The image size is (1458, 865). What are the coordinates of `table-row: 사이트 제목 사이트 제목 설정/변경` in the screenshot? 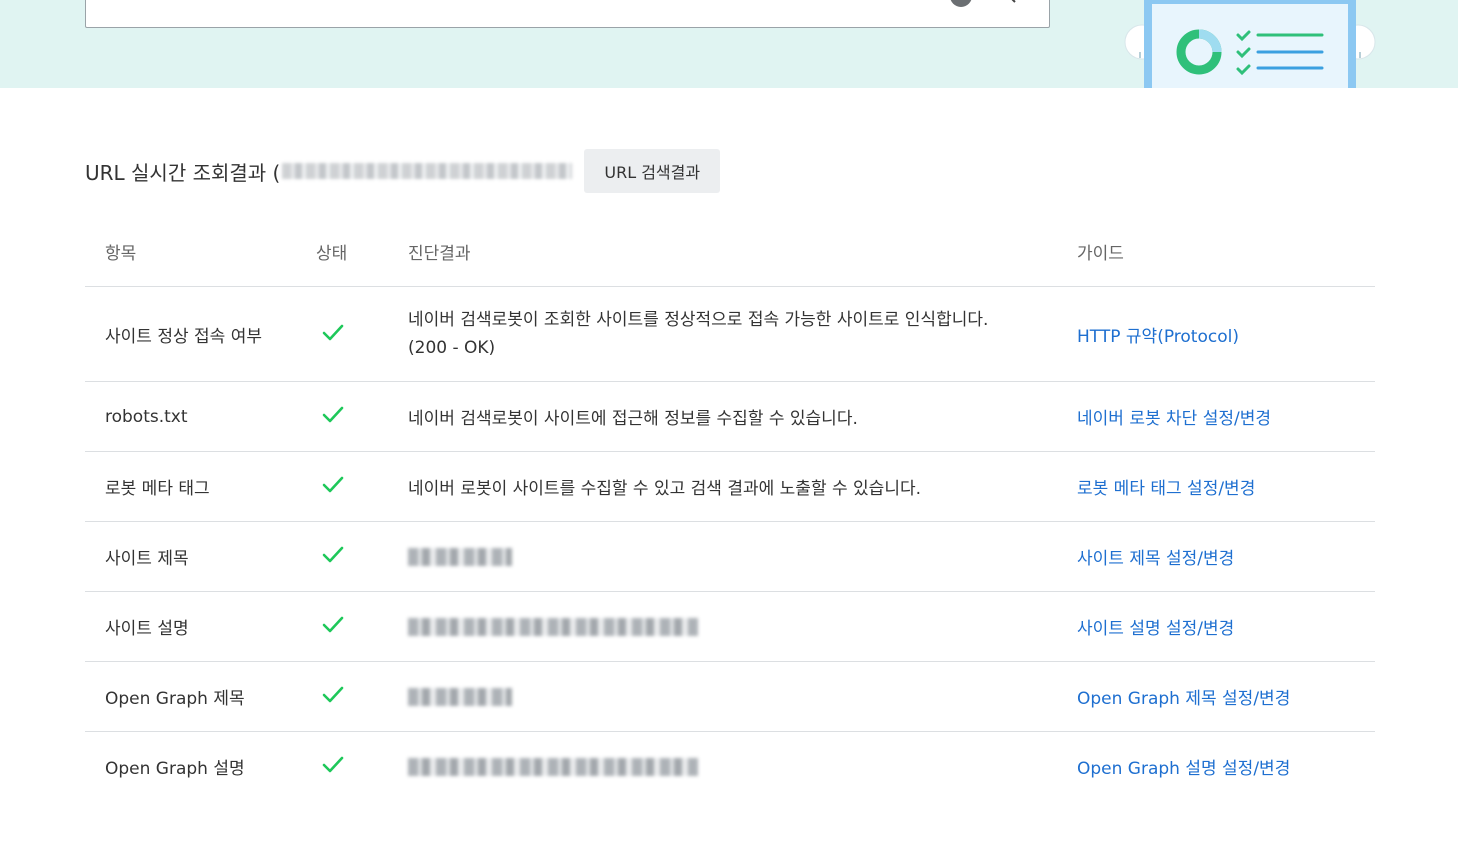 It's located at (730, 556).